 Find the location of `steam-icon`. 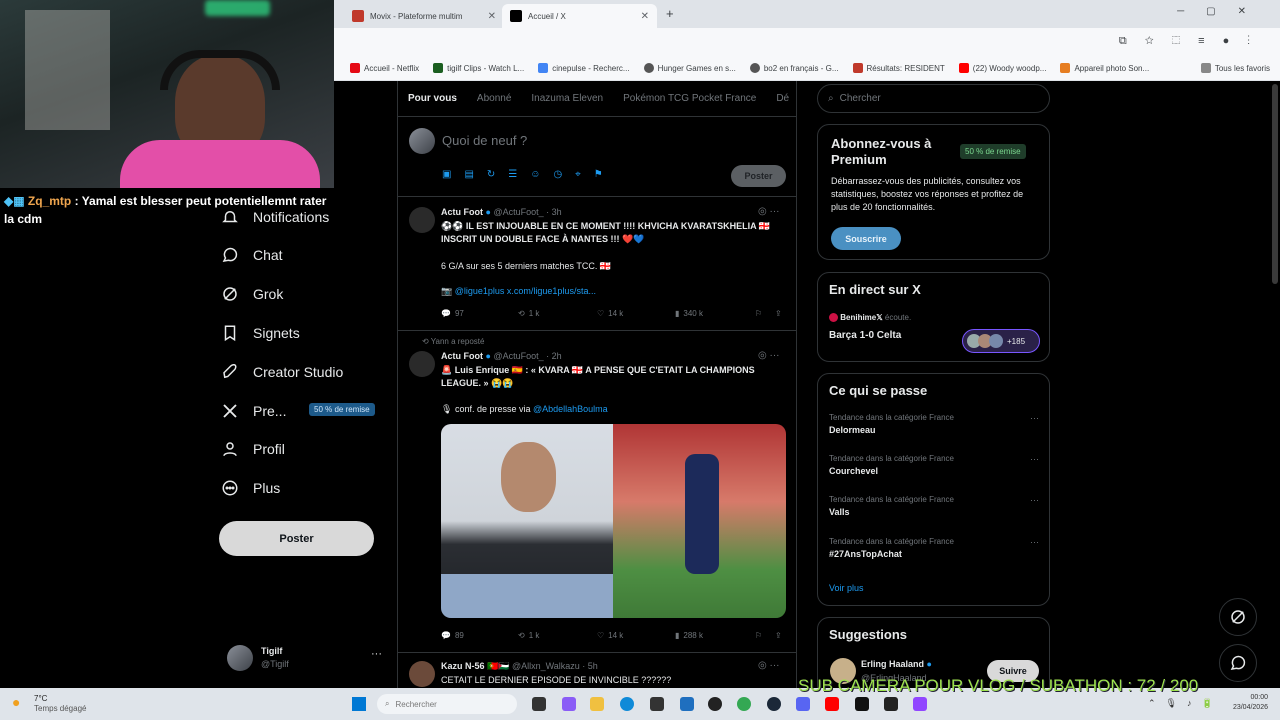

steam-icon is located at coordinates (774, 704).